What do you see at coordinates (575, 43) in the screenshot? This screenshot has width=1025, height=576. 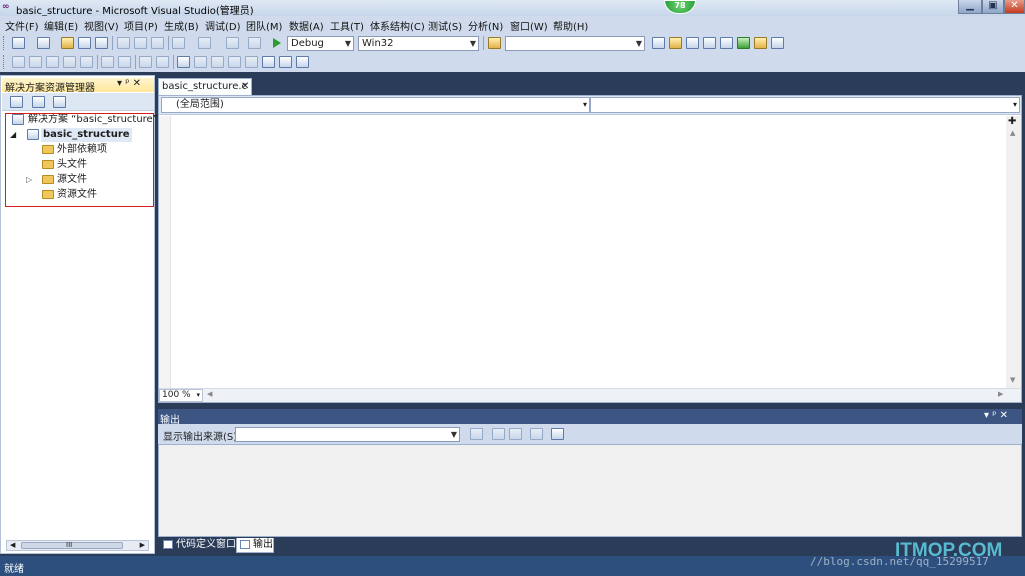 I see `find-combo: ▼` at bounding box center [575, 43].